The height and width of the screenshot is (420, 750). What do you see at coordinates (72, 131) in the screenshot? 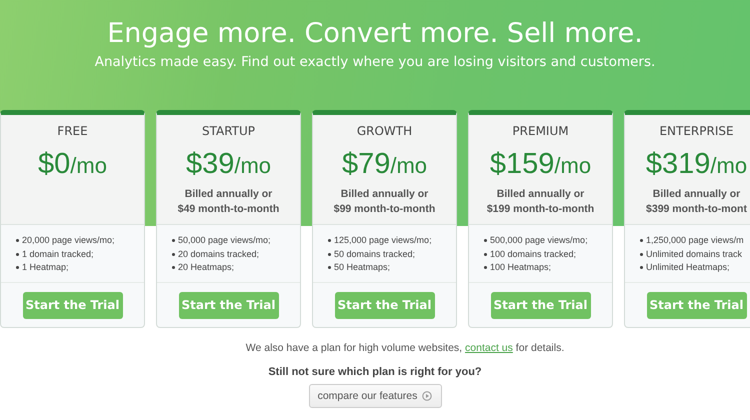
I see `plan-name: FREE` at bounding box center [72, 131].